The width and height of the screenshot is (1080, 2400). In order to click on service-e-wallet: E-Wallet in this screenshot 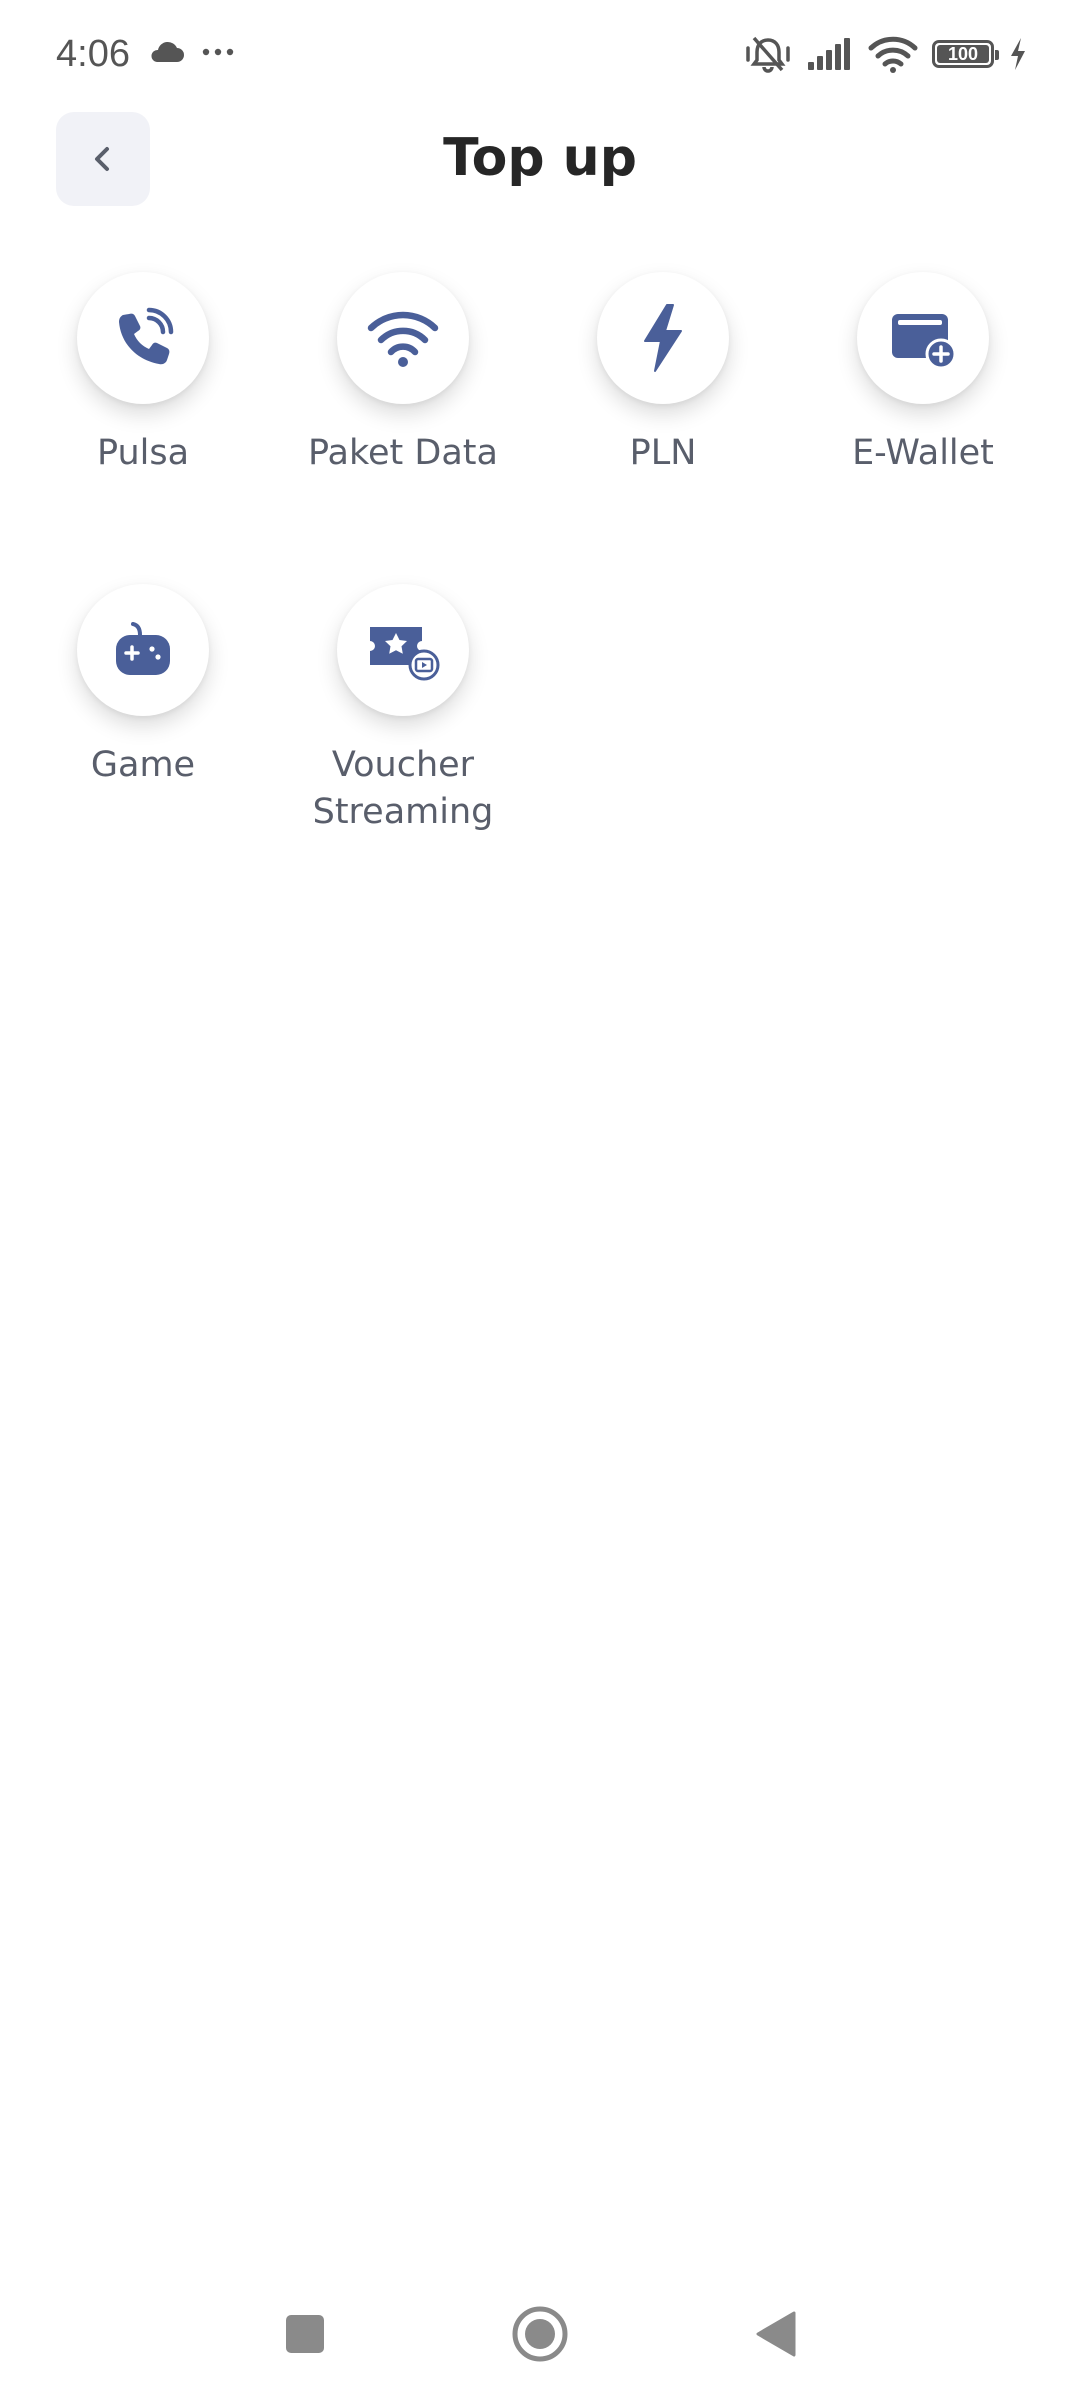, I will do `click(923, 374)`.